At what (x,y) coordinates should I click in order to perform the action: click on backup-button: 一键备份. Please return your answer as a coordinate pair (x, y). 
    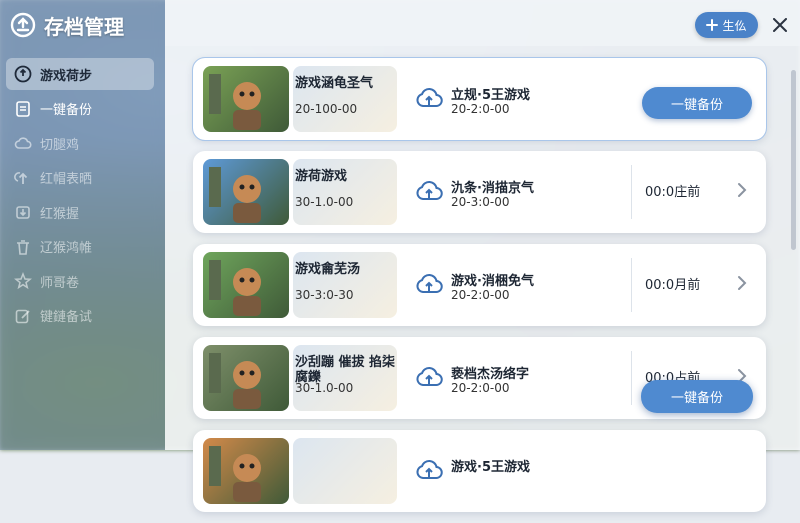
    Looking at the image, I should click on (697, 103).